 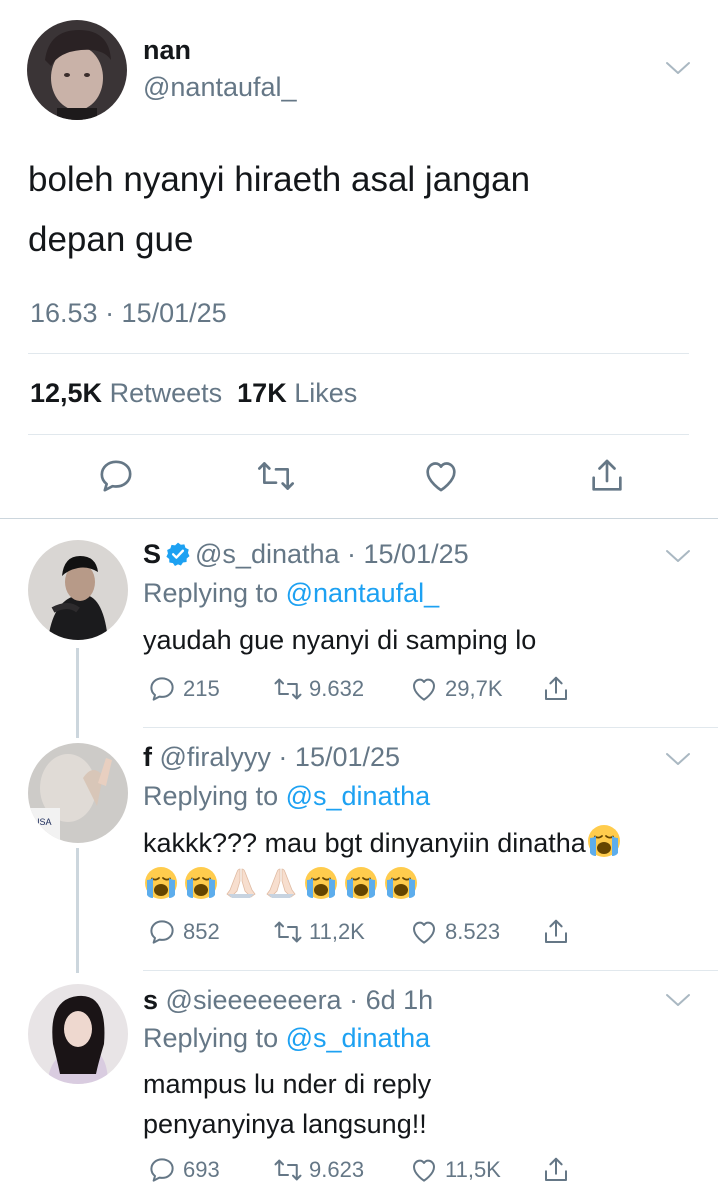 I want to click on reply-count: 852, so click(x=201, y=931).